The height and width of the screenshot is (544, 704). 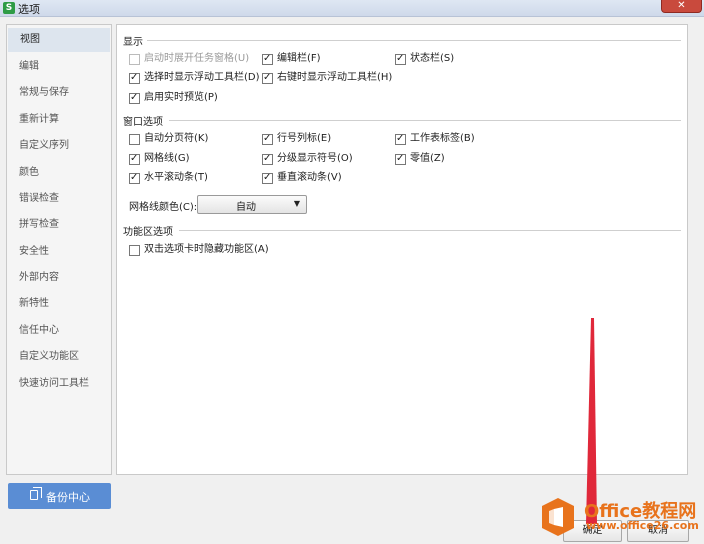 What do you see at coordinates (642, 525) in the screenshot?
I see `watermark-url: www.office26.com` at bounding box center [642, 525].